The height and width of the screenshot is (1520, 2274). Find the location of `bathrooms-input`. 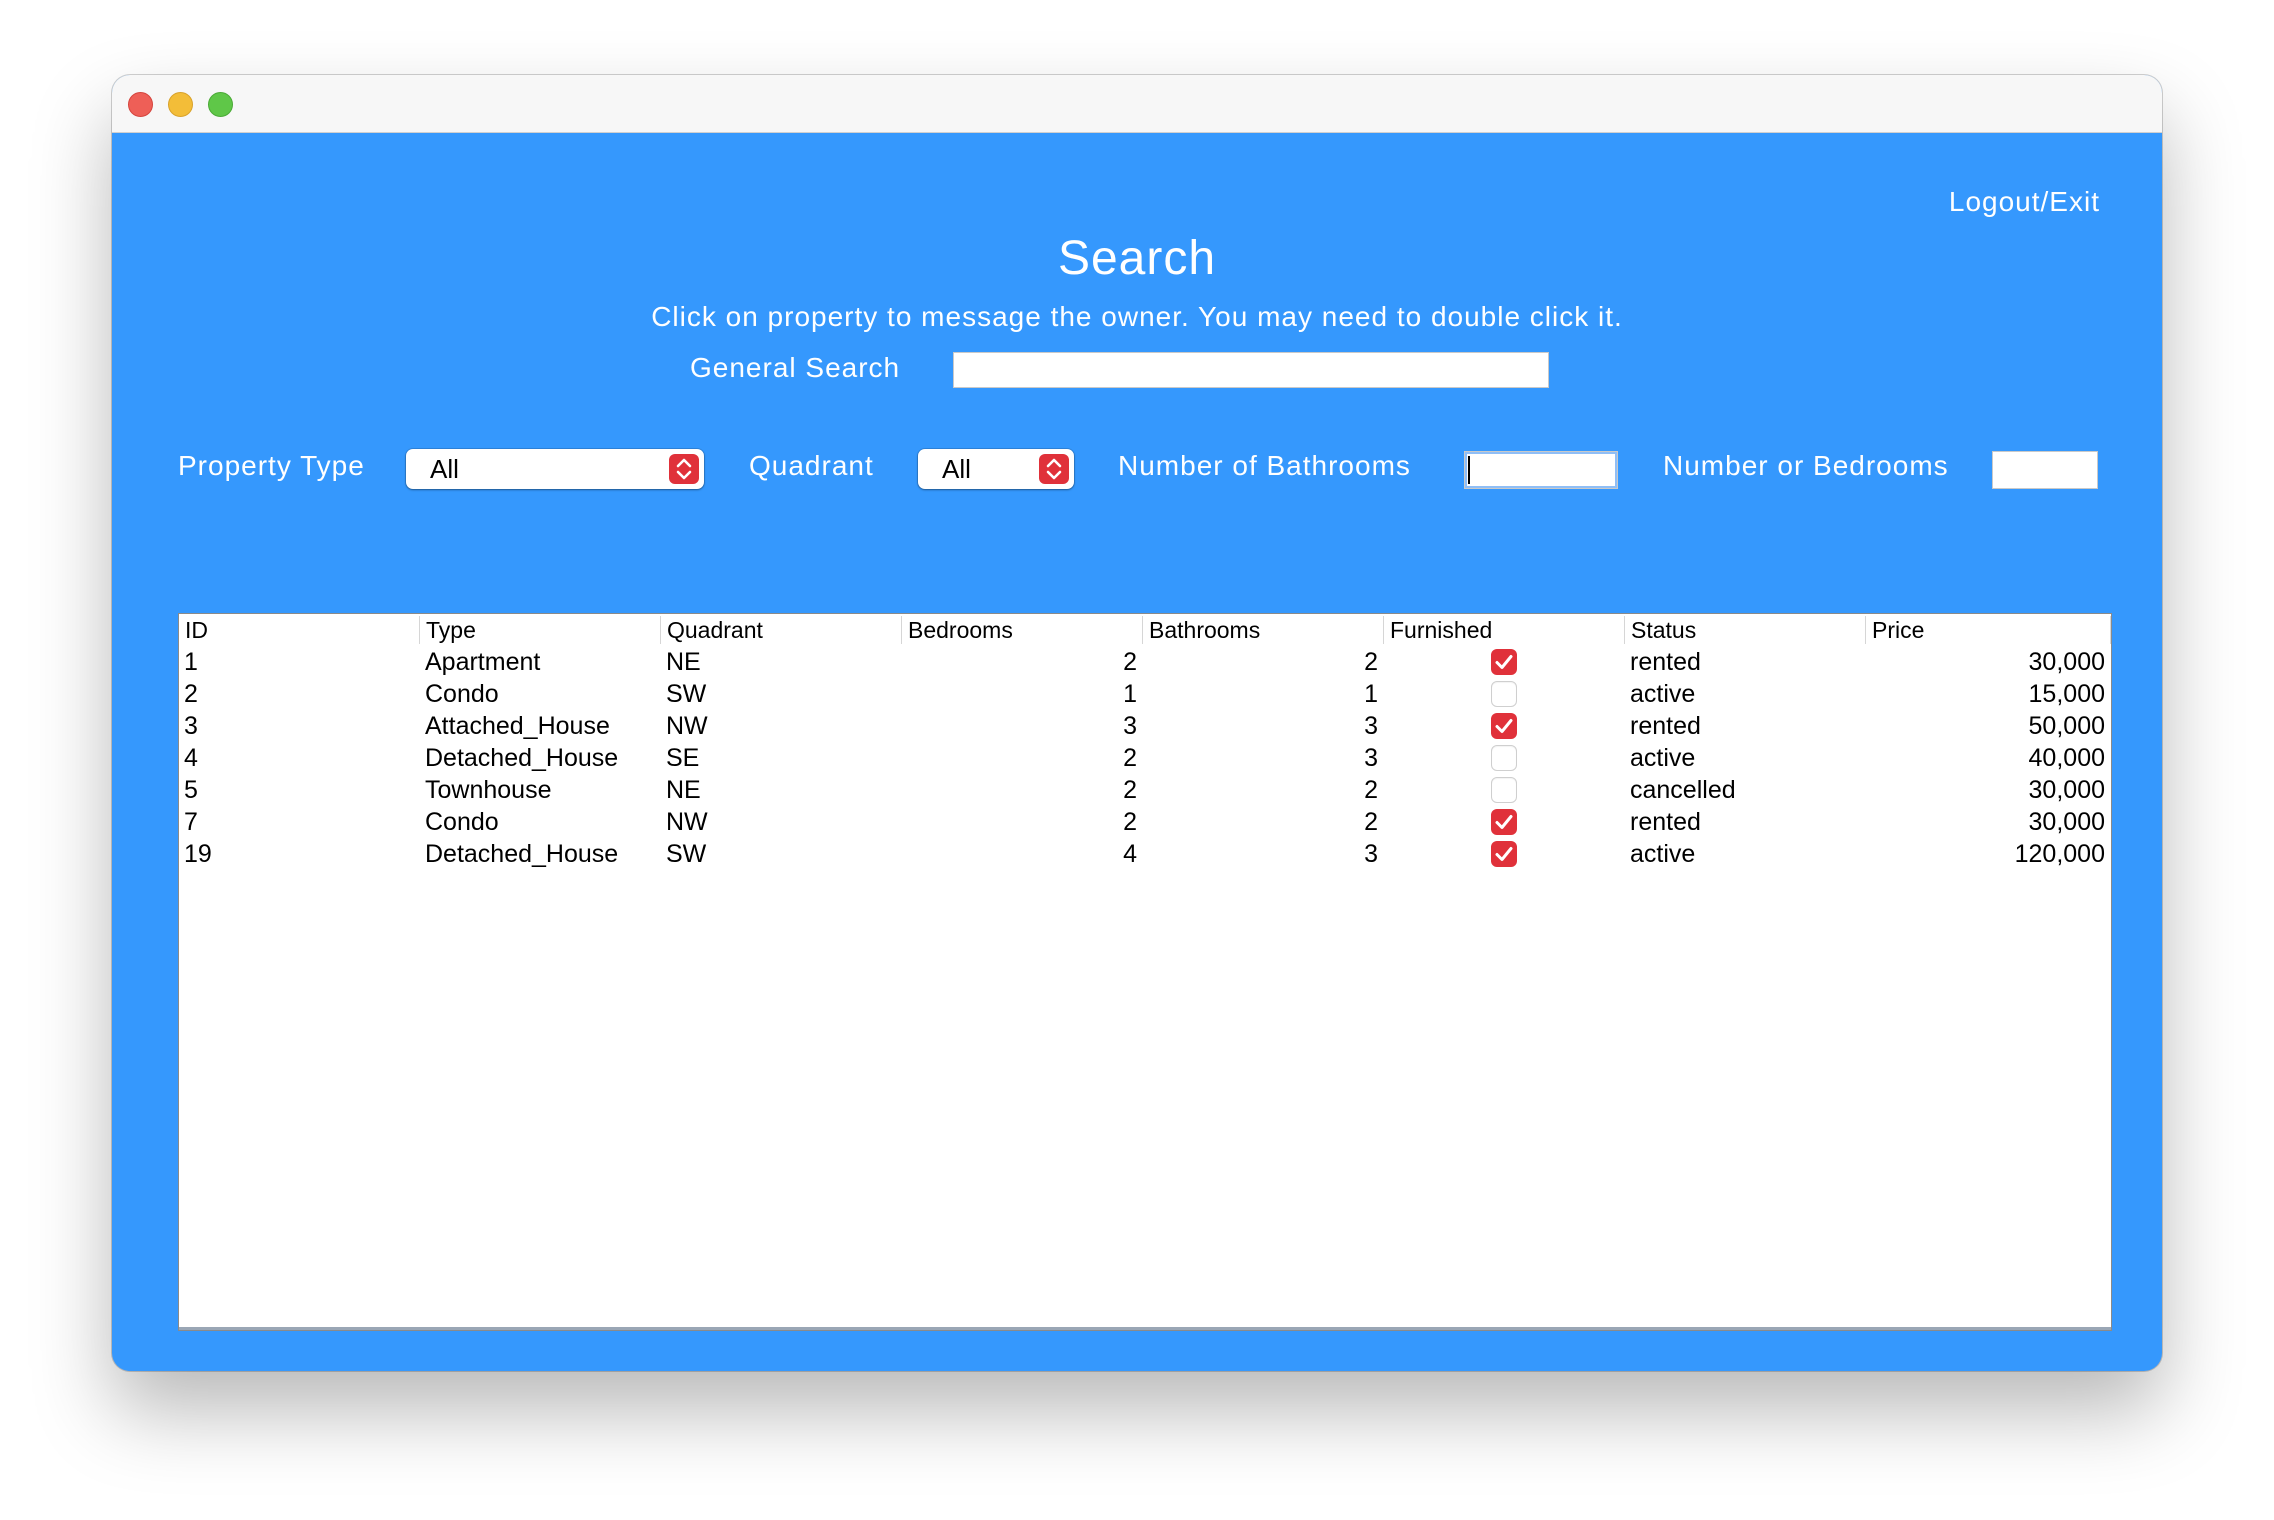

bathrooms-input is located at coordinates (1541, 470).